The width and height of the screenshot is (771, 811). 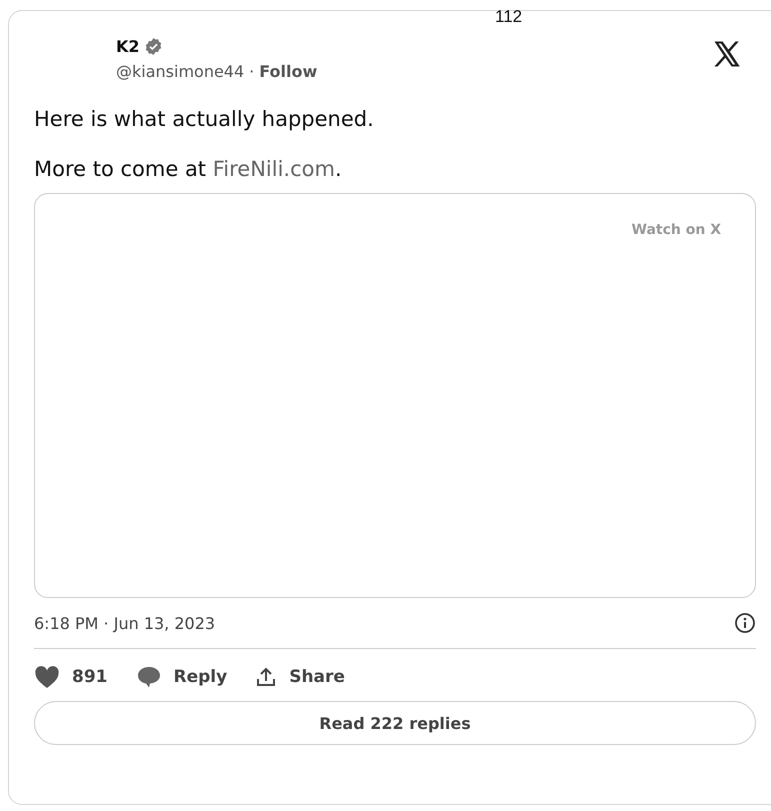 What do you see at coordinates (266, 677) in the screenshot?
I see `share-icon` at bounding box center [266, 677].